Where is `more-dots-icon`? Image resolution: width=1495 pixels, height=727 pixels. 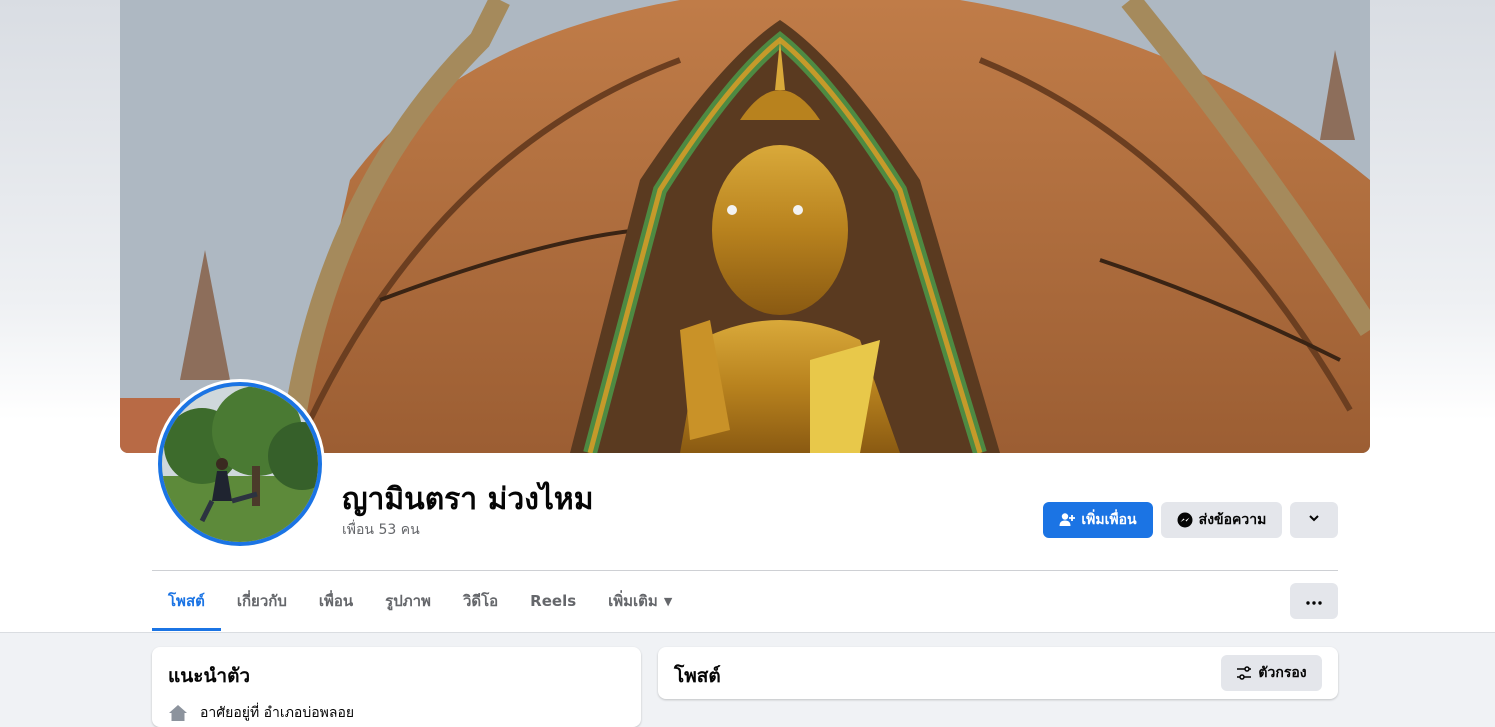 more-dots-icon is located at coordinates (1314, 601).